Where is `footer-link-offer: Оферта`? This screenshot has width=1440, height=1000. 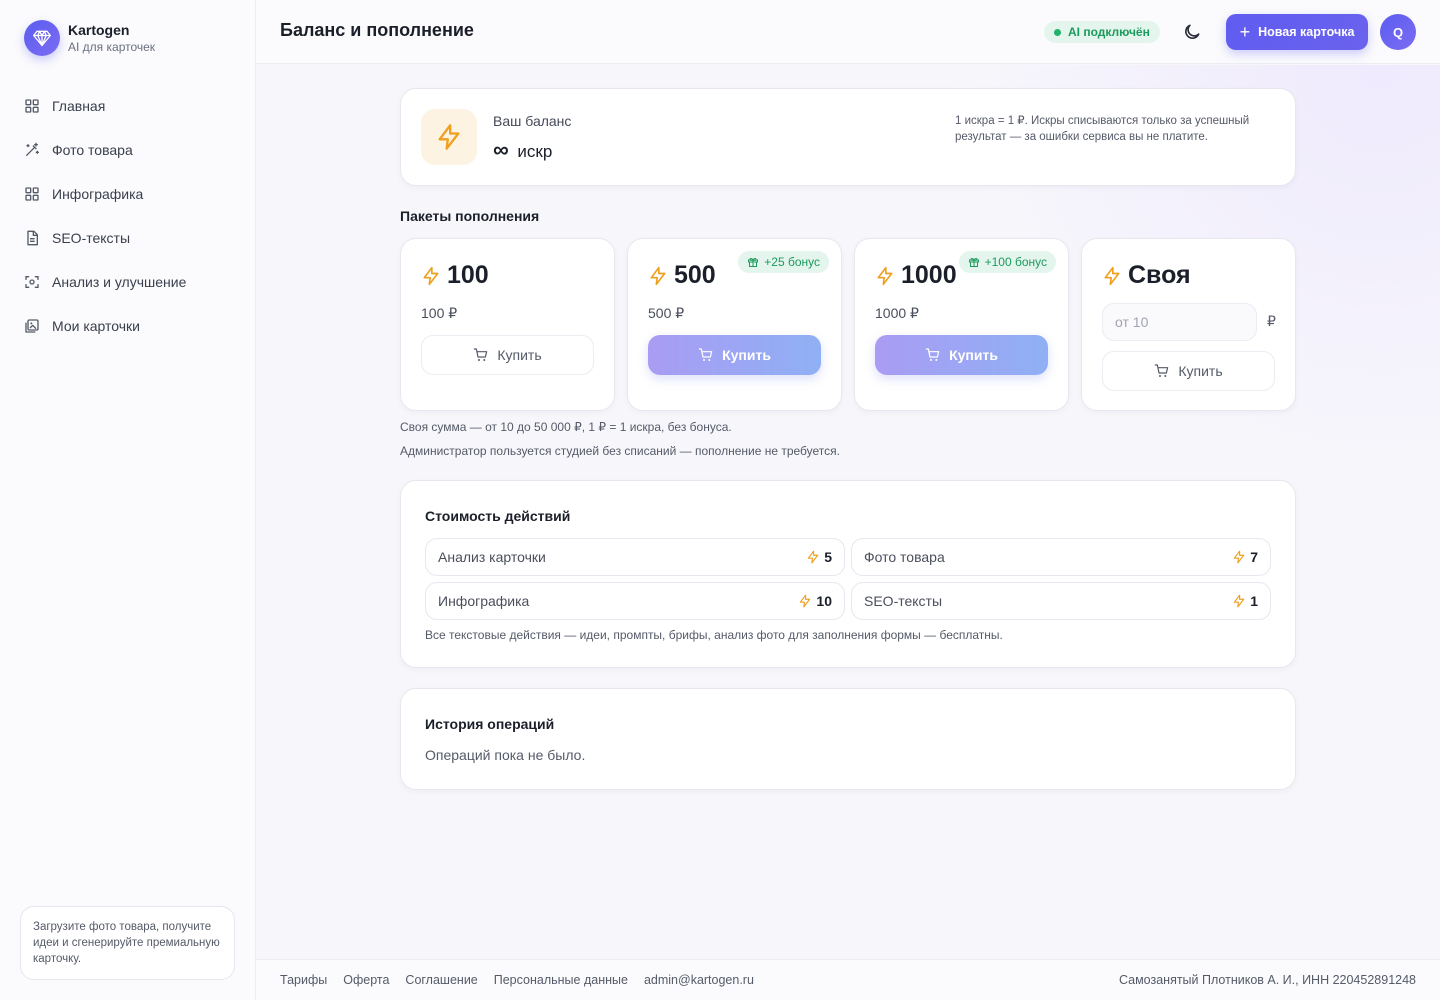 footer-link-offer: Оферта is located at coordinates (366, 980).